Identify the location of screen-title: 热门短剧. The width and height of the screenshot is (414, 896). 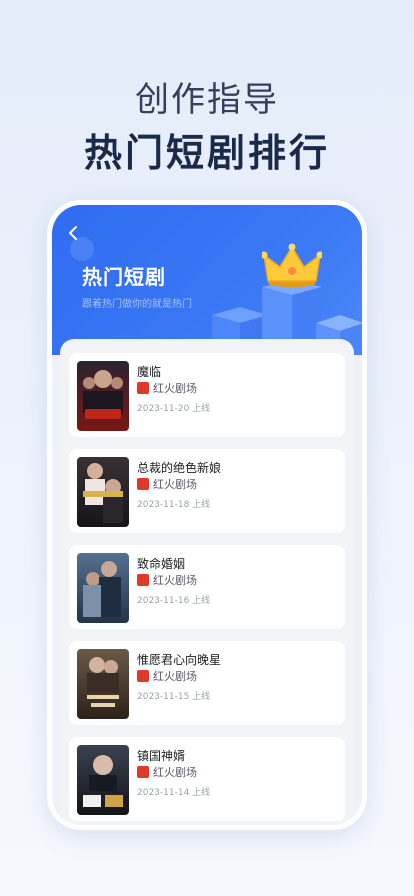
(124, 277).